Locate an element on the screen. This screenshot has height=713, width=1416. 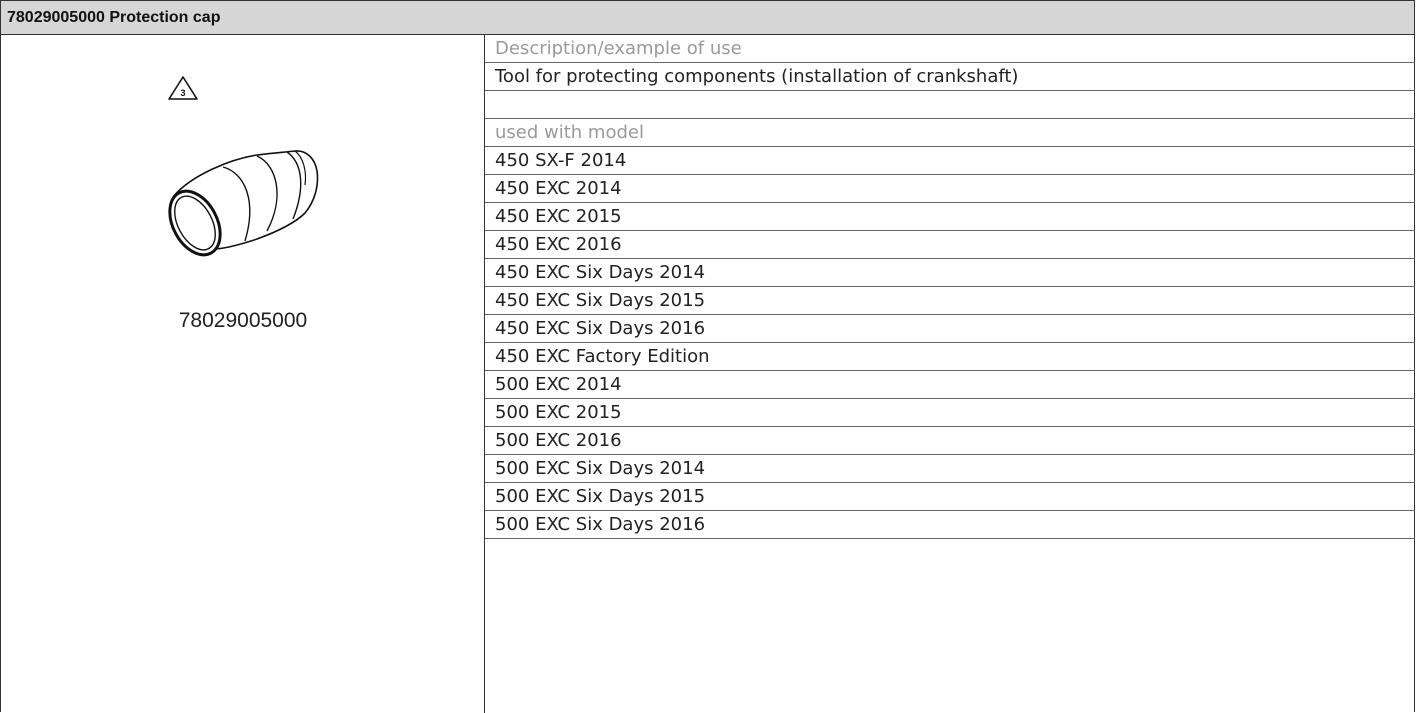
model-row: 500 EXC 2015 is located at coordinates (950, 413).